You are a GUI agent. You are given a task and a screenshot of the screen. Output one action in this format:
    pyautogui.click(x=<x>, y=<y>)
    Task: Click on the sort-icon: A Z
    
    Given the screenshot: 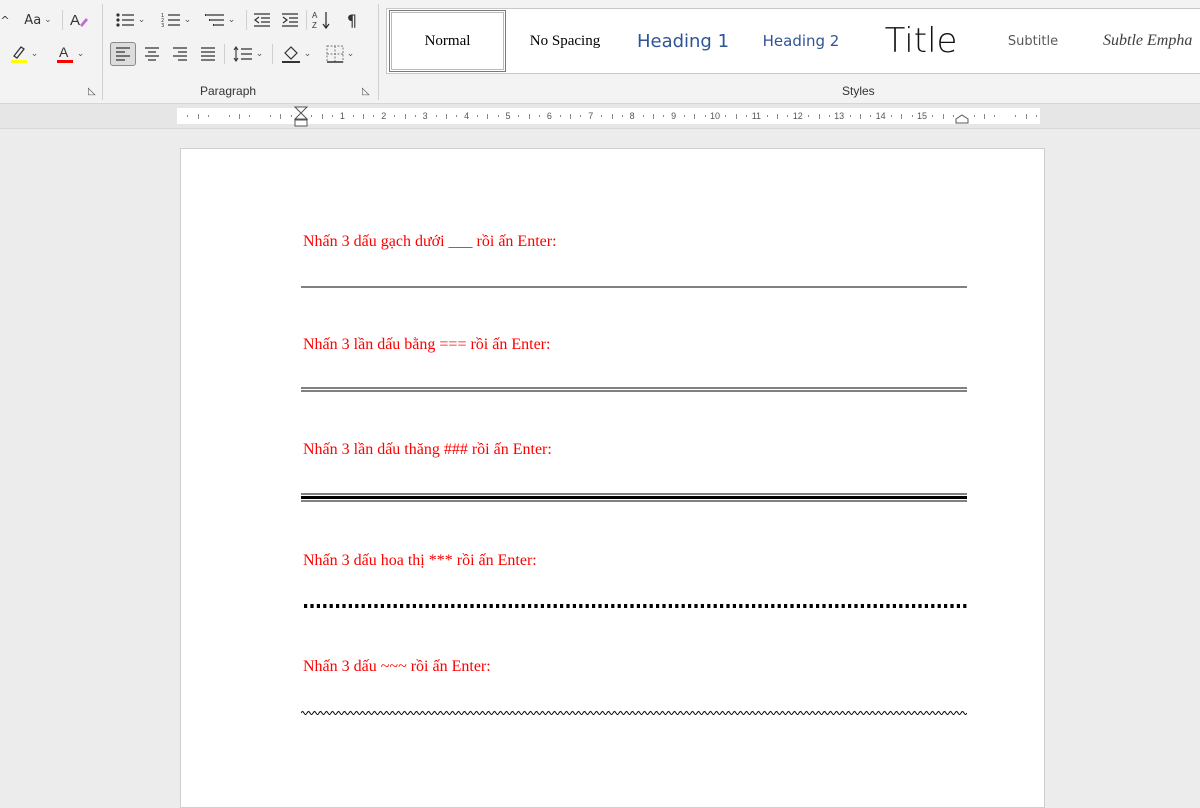 What is the action you would take?
    pyautogui.click(x=321, y=20)
    